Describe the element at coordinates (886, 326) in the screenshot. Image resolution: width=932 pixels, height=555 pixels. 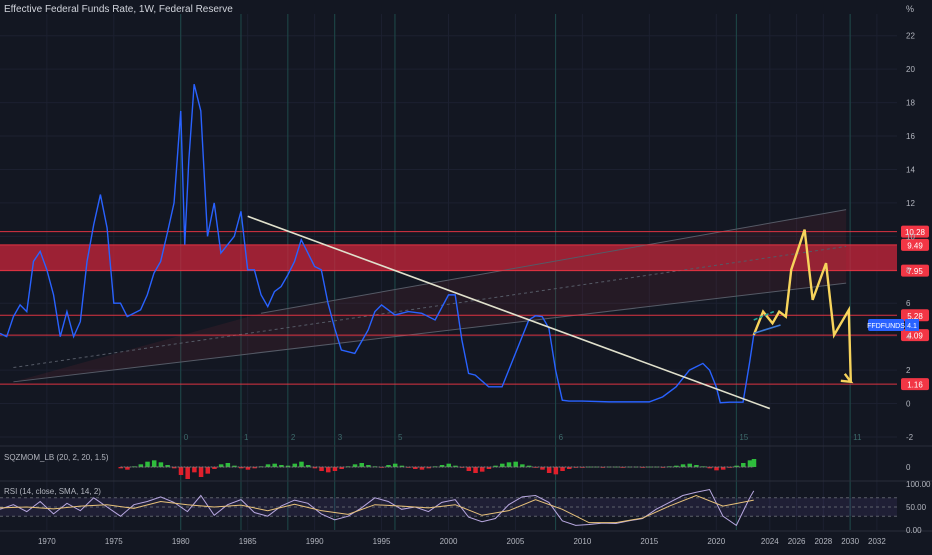
I see `ticker-symbol: FFDFUNDS` at that location.